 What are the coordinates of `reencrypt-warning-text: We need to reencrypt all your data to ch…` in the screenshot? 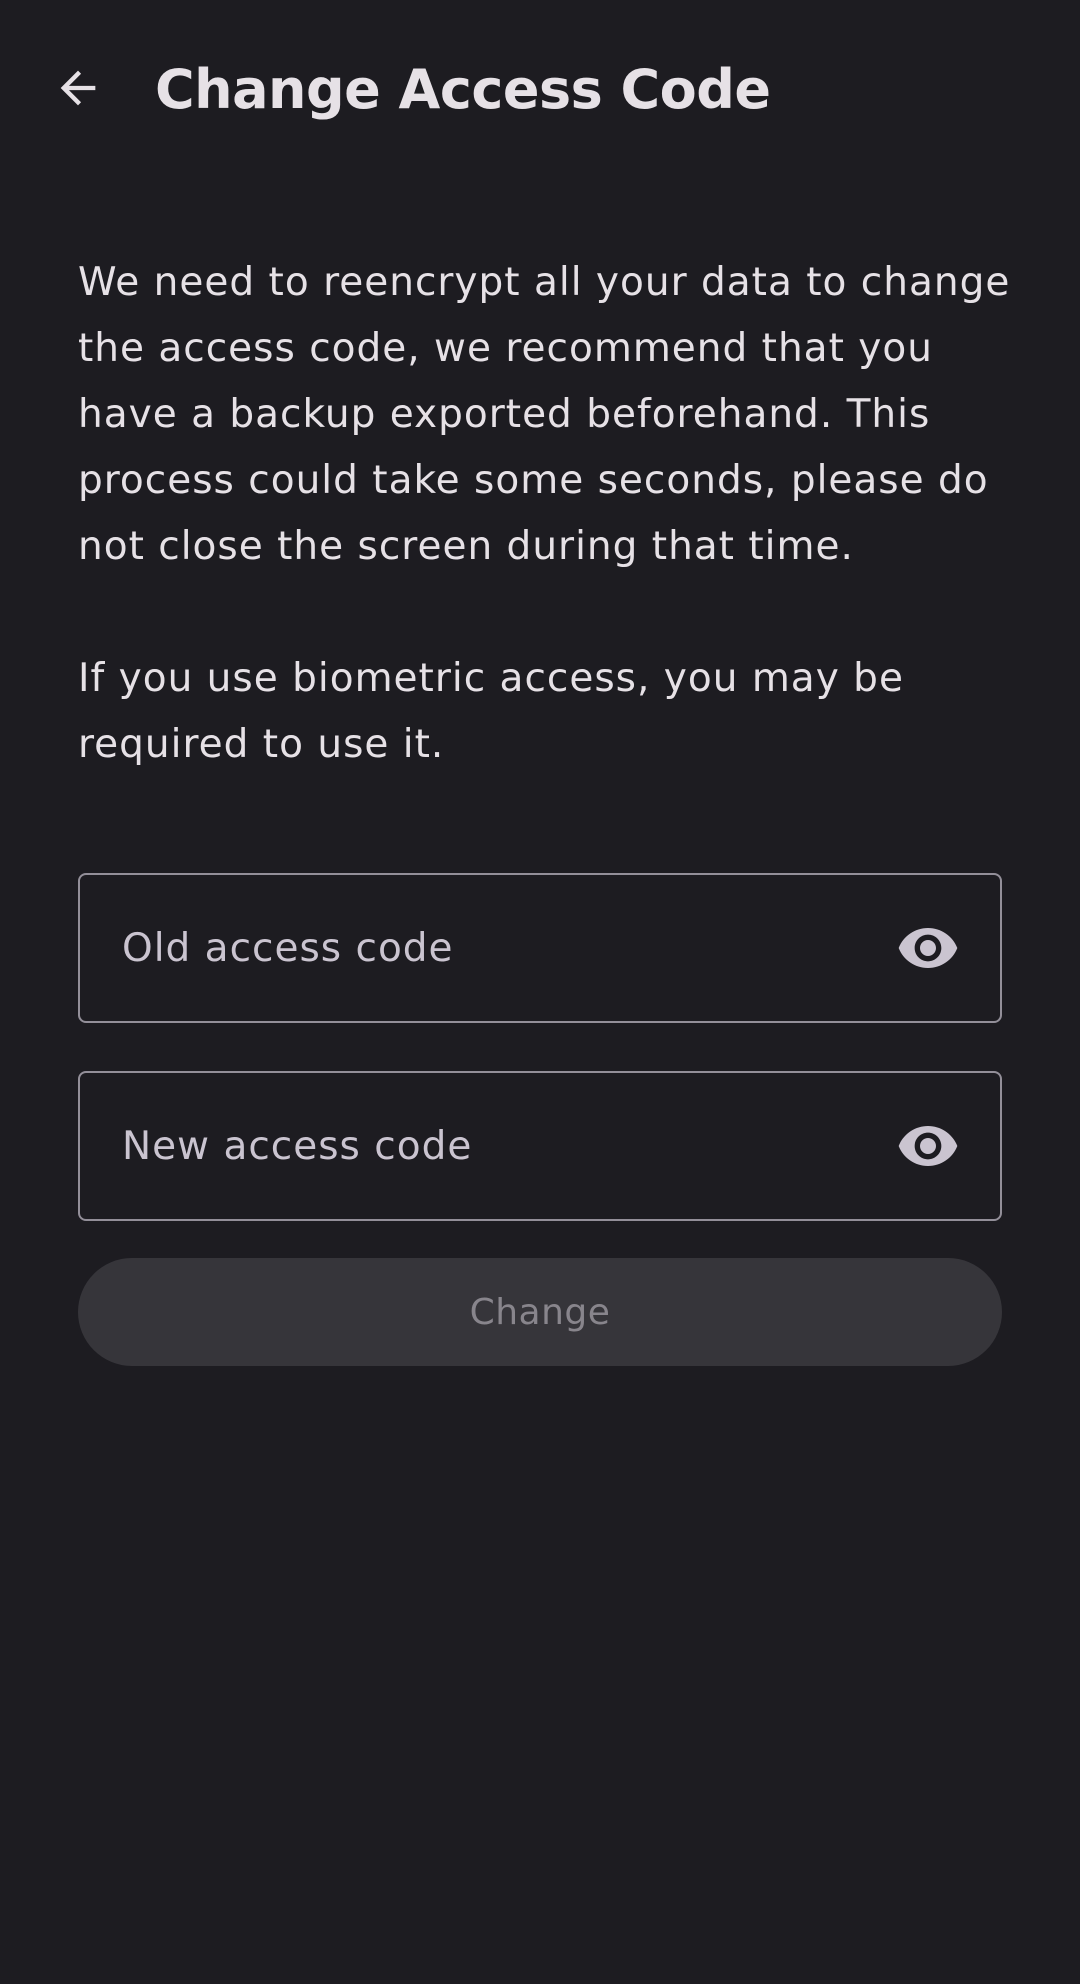 It's located at (544, 414).